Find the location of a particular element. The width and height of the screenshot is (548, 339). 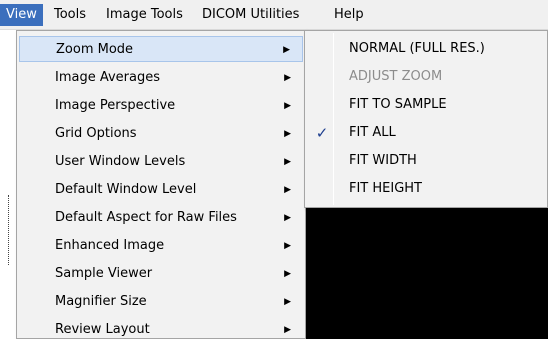

menu-item-label: Default Aspect for Raw Files is located at coordinates (146, 217).